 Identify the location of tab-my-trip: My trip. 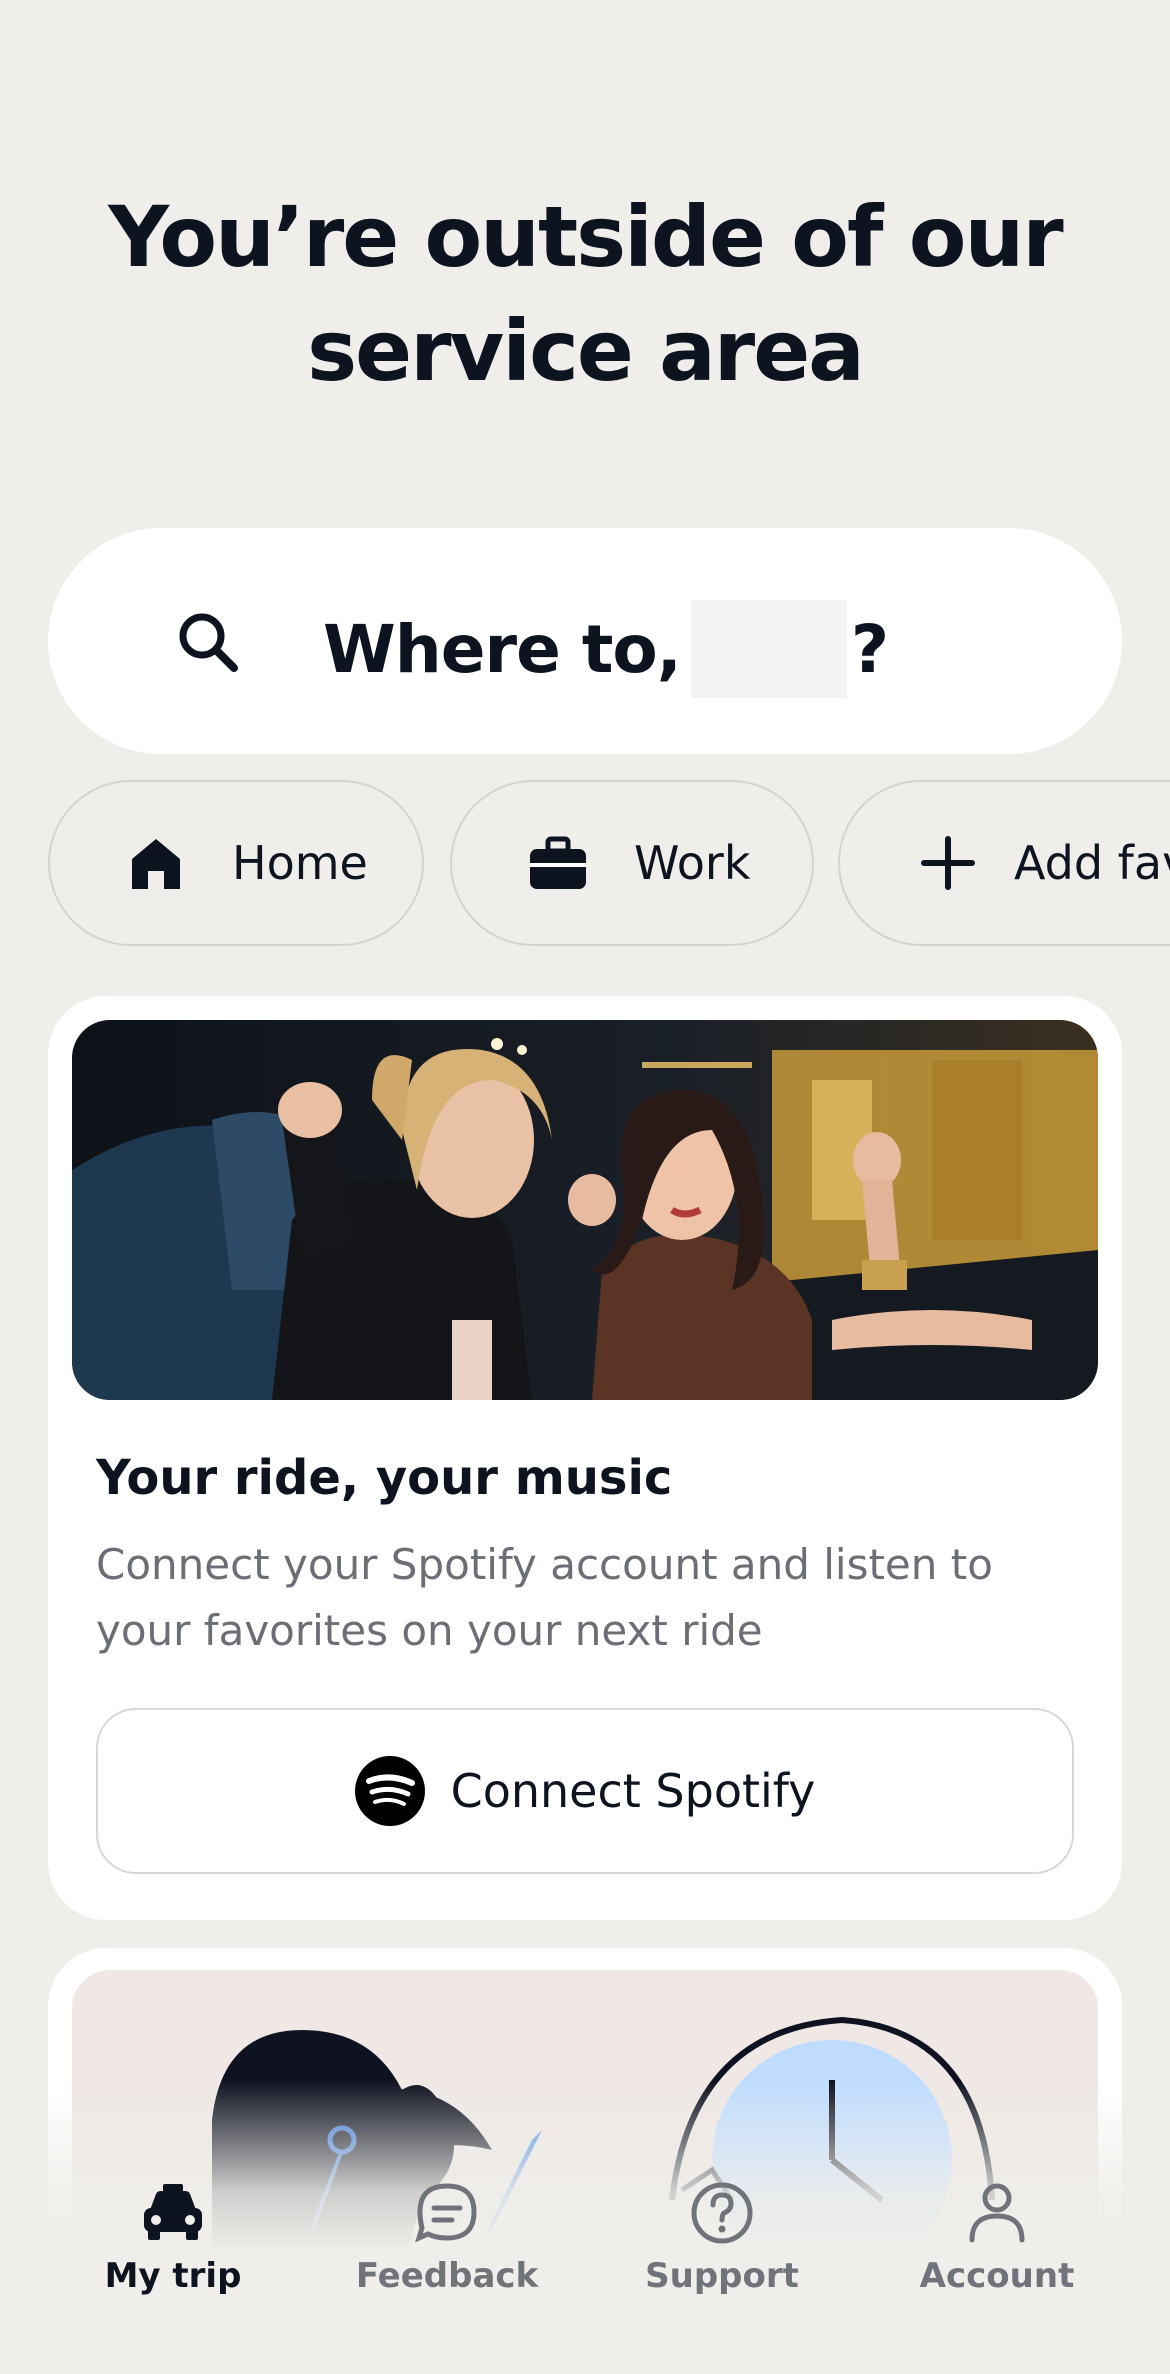
(173, 2238).